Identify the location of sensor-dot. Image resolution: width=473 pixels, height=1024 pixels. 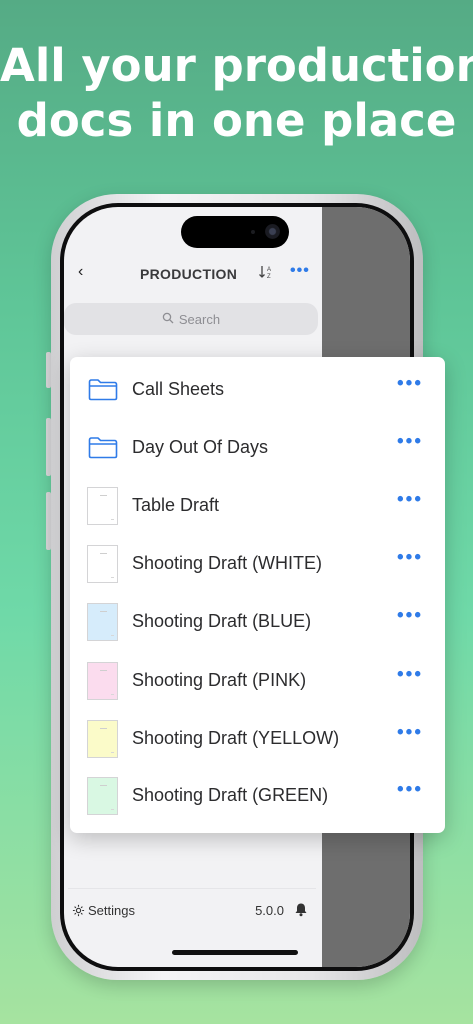
(253, 232).